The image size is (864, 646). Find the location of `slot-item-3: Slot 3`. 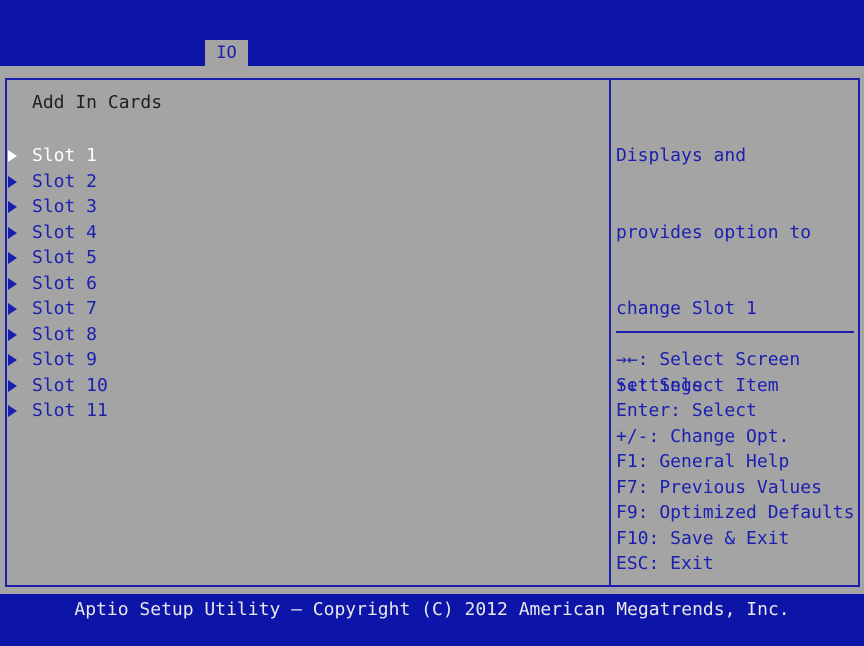

slot-item-3: Slot 3 is located at coordinates (58, 207).